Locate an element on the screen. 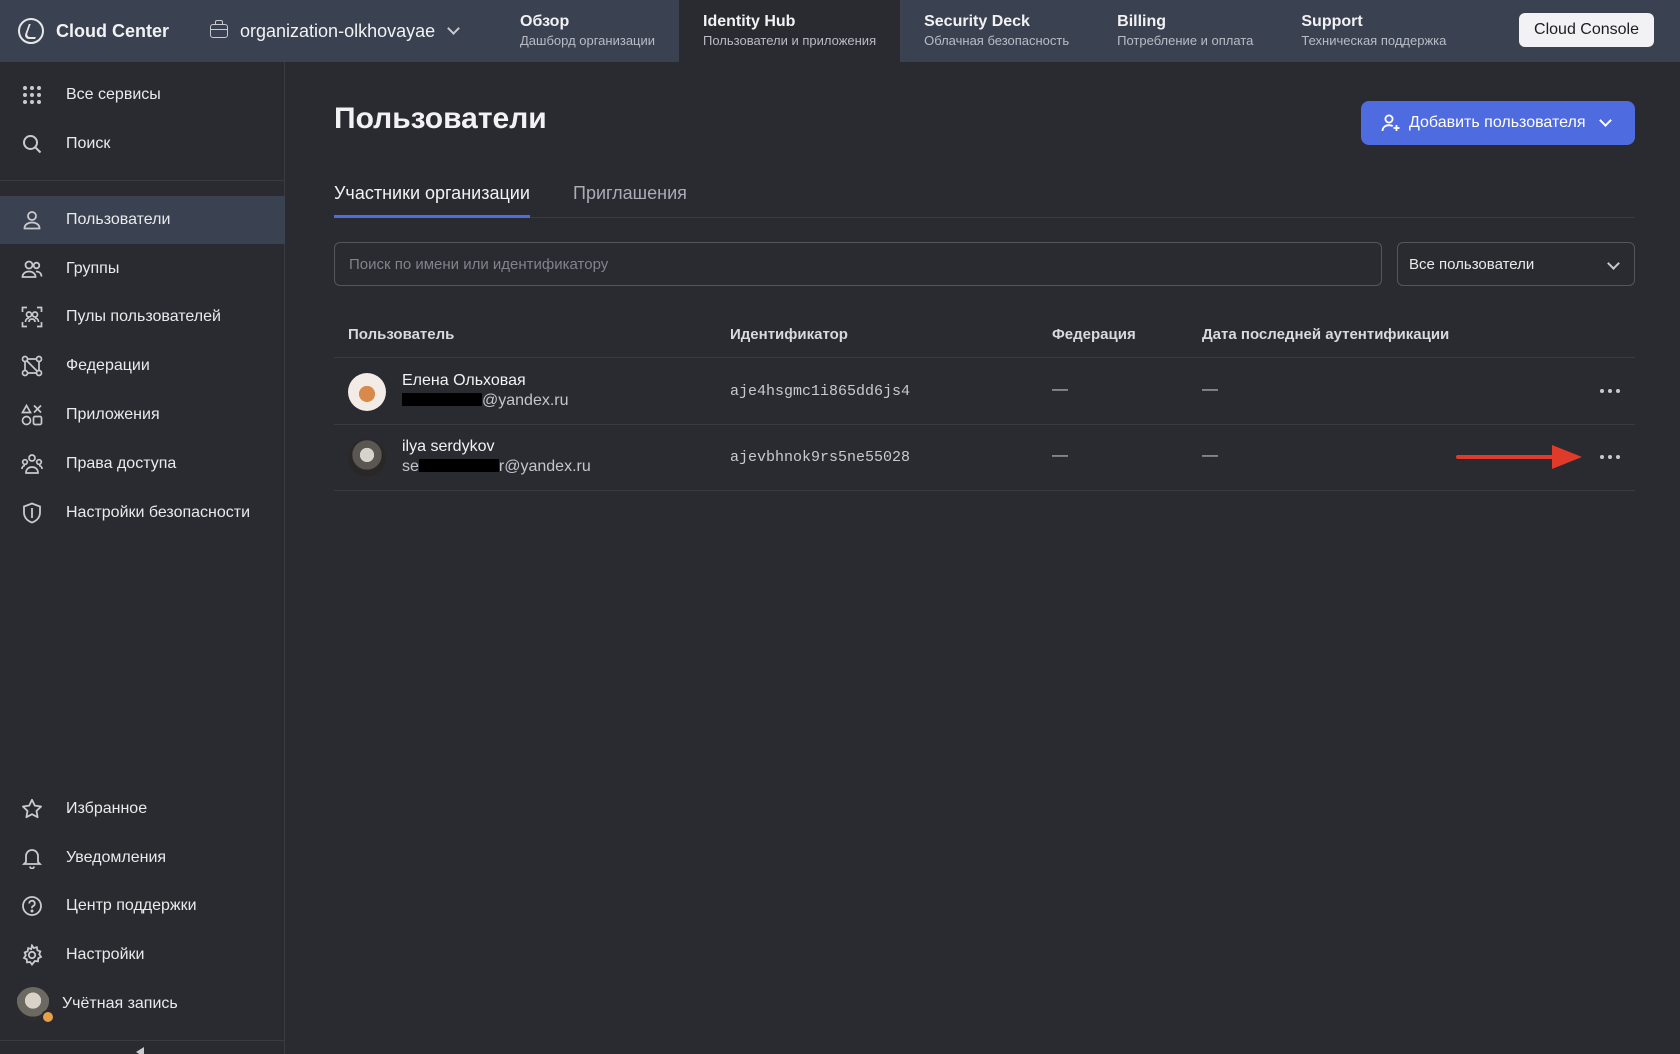 The height and width of the screenshot is (1054, 1680). sidebar-item-security-settings: Настройки безопасности is located at coordinates (142, 513).